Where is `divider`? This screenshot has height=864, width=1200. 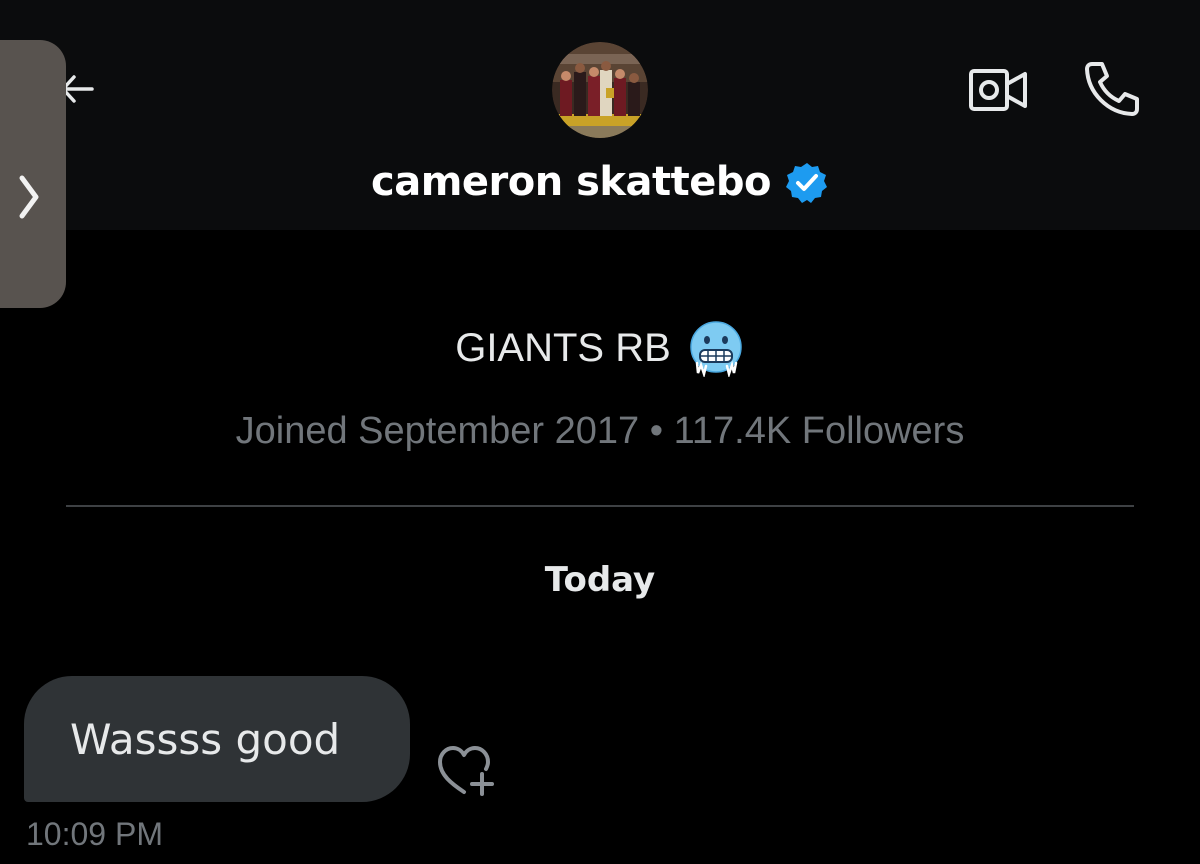 divider is located at coordinates (600, 506).